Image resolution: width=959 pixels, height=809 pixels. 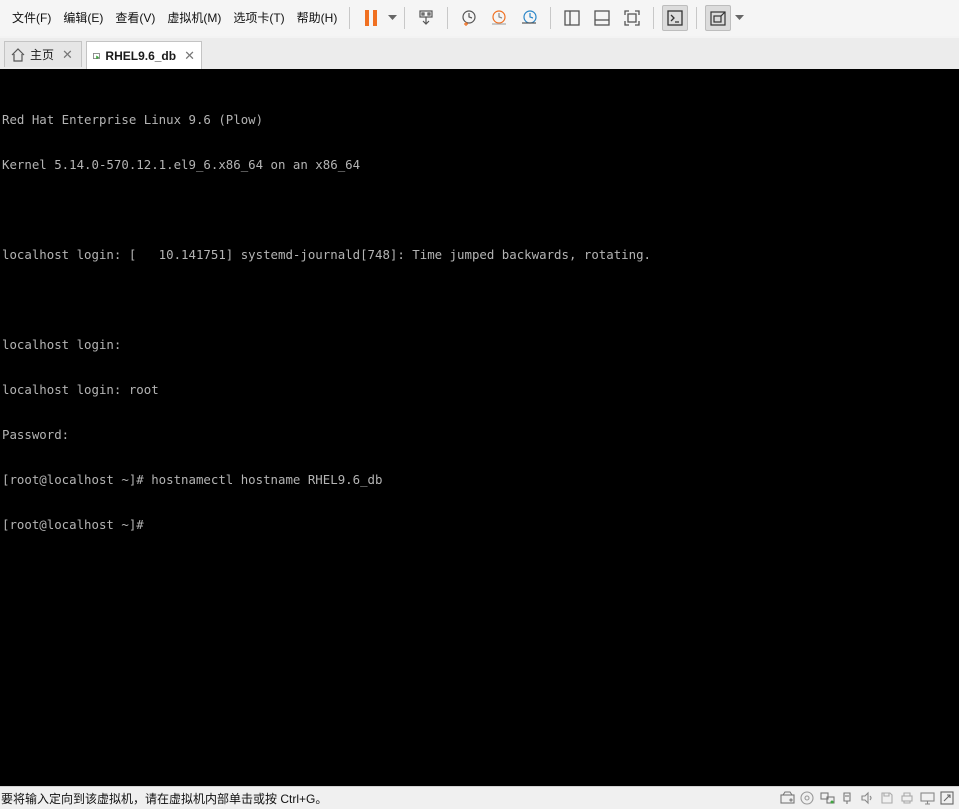 I want to click on device-icons, so click(x=865, y=798).